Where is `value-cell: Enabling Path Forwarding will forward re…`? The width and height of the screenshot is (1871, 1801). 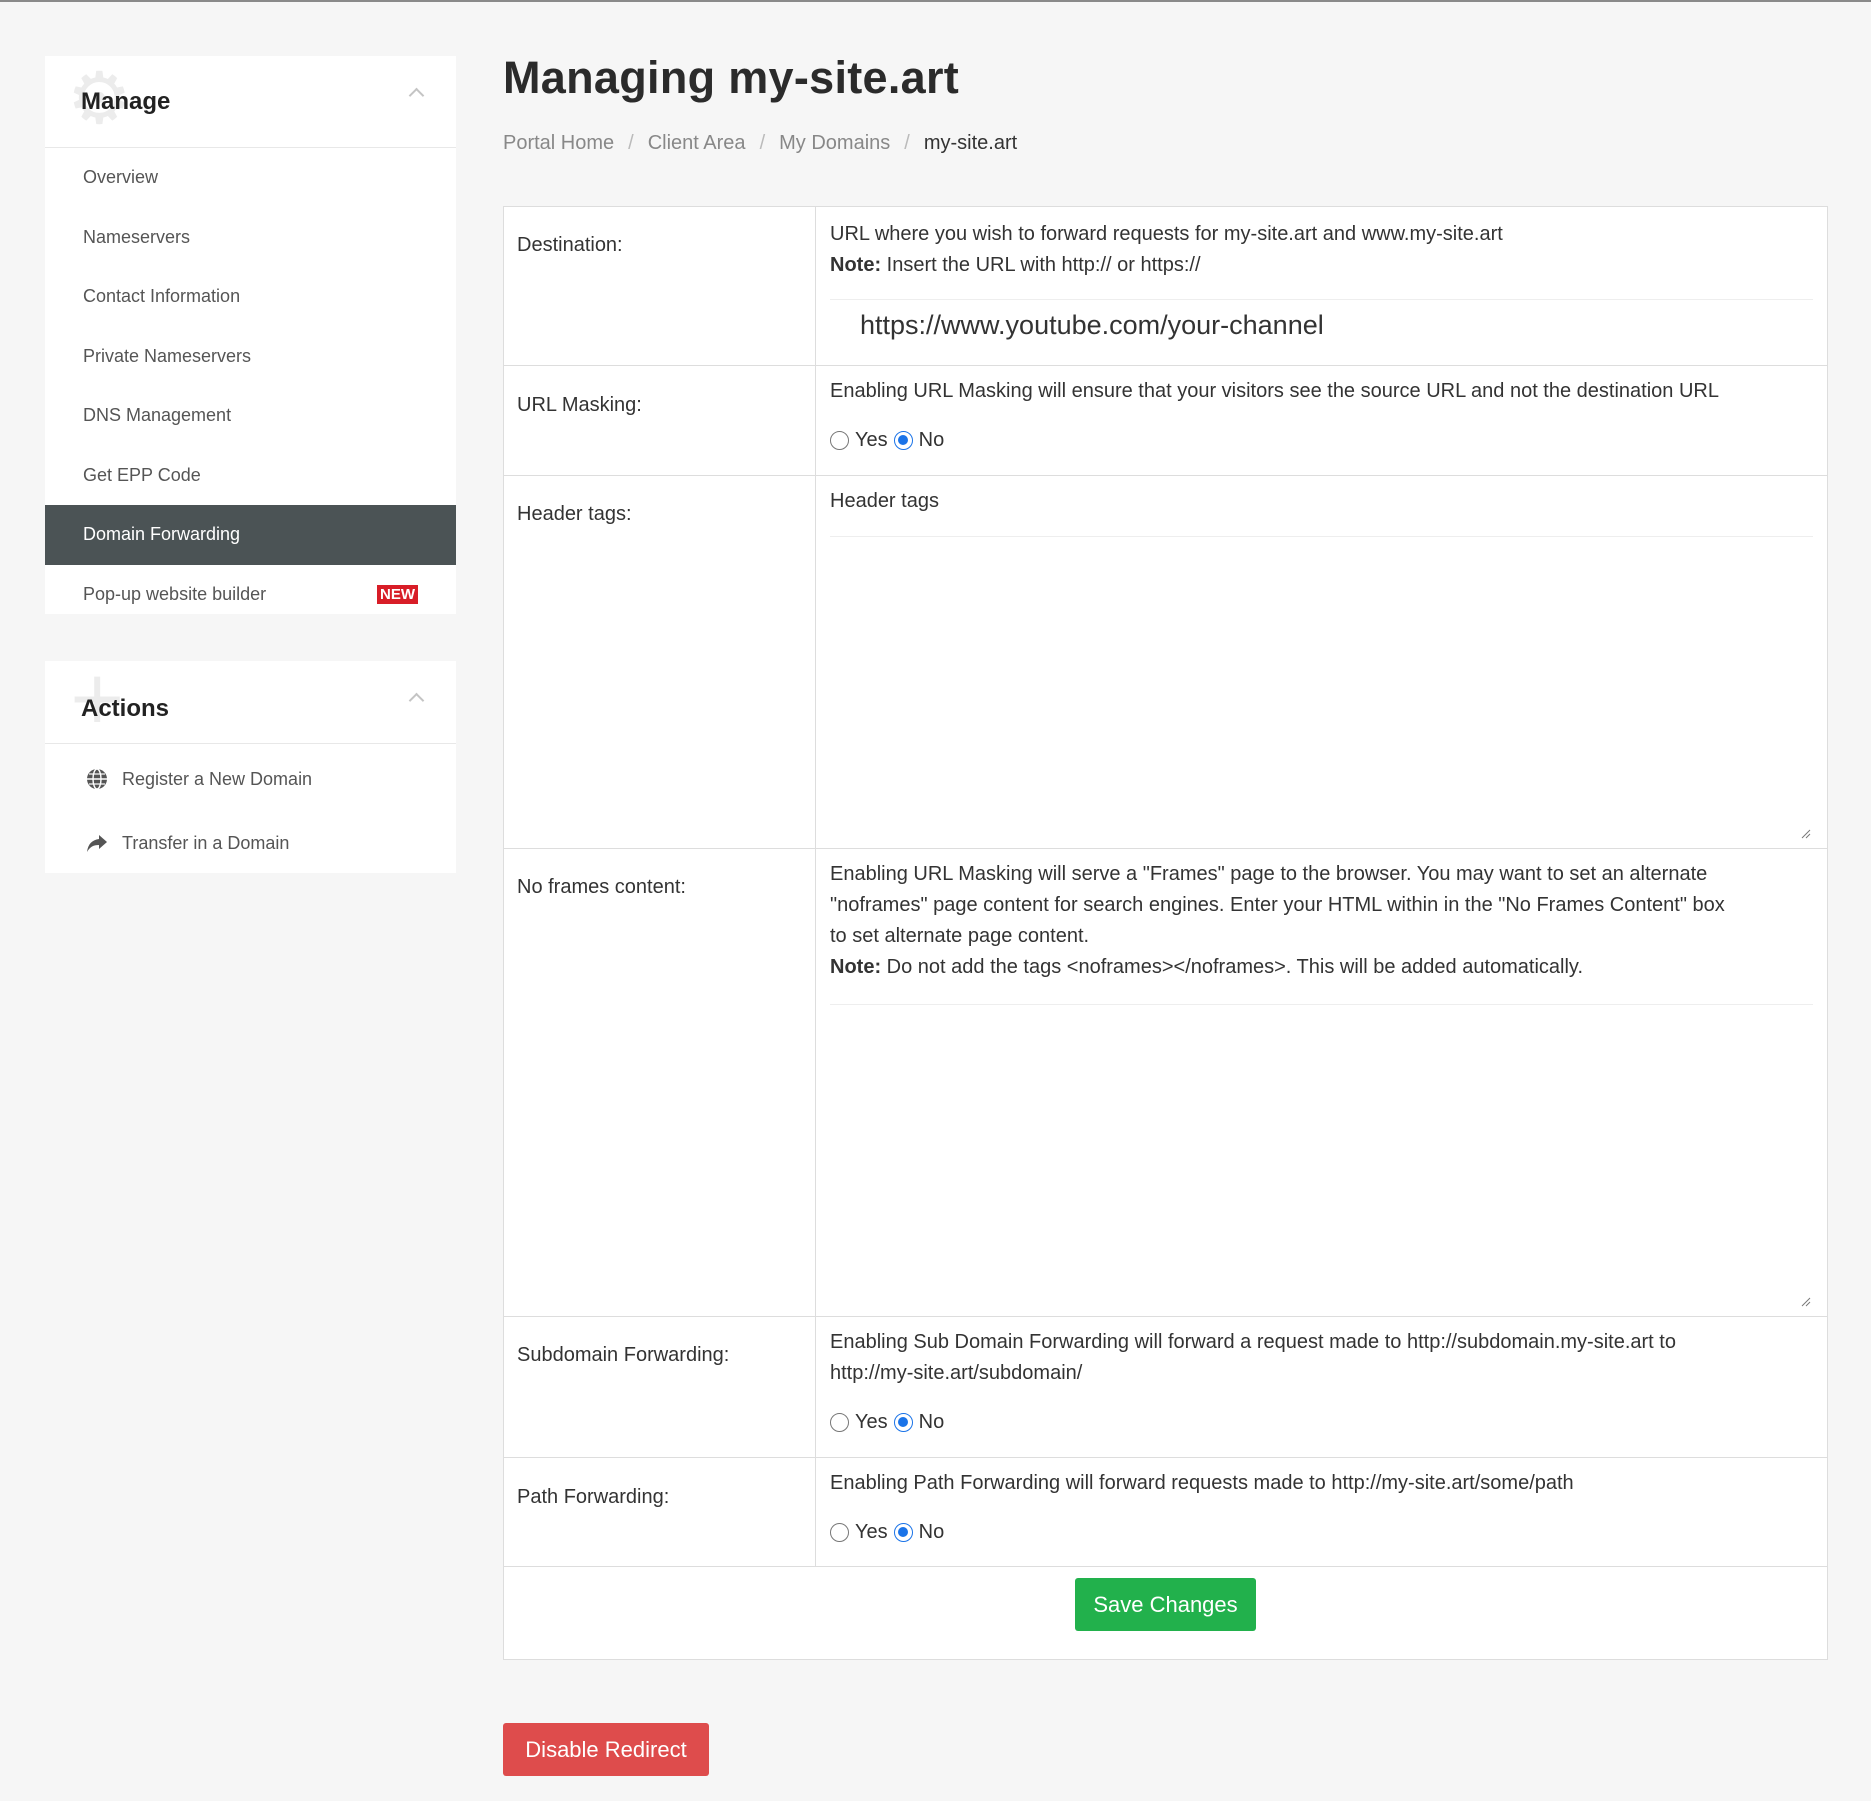
value-cell: Enabling Path Forwarding will forward re… is located at coordinates (1321, 1512).